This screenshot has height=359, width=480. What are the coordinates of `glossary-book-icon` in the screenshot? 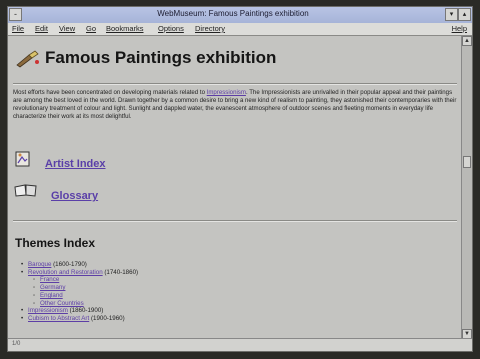 It's located at (26, 190).